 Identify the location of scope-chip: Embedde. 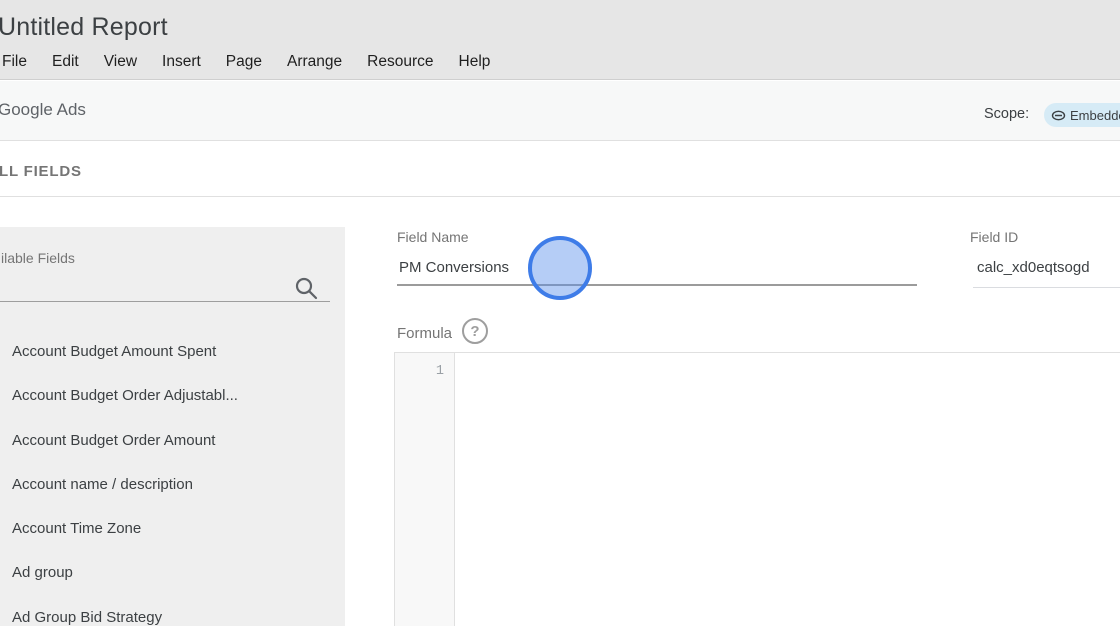
(1082, 115).